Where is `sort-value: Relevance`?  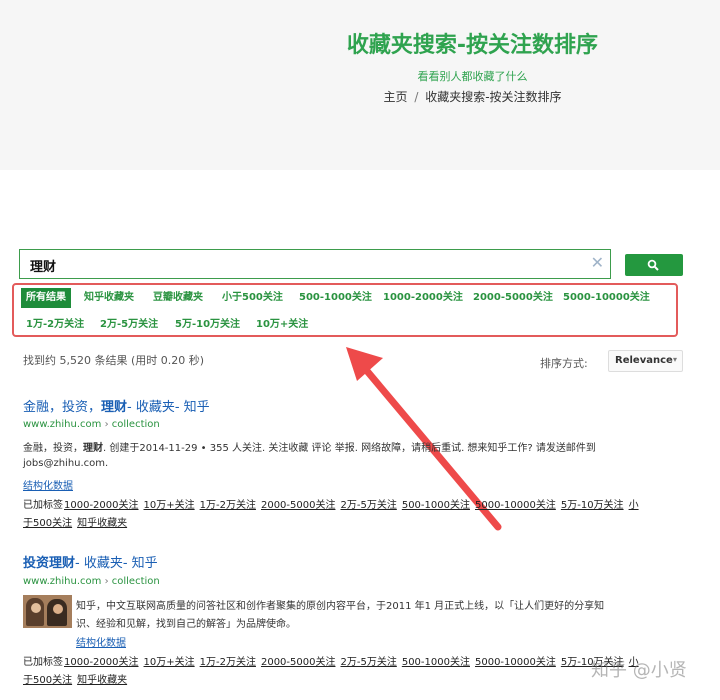 sort-value: Relevance is located at coordinates (644, 360).